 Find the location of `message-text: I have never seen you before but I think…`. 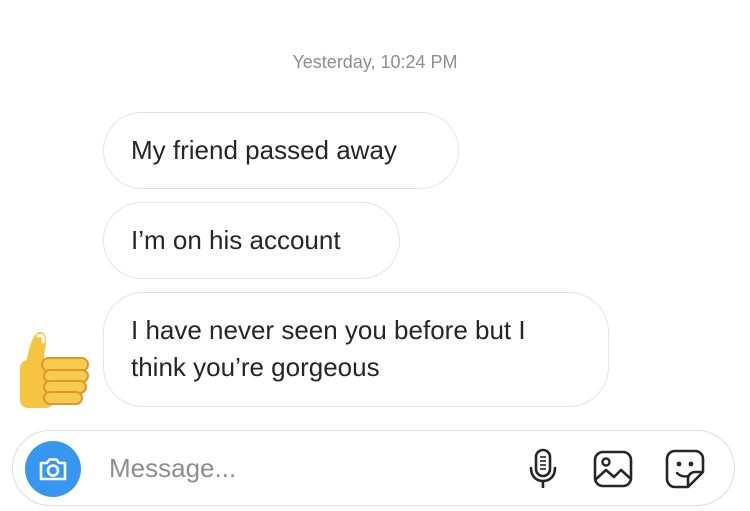

message-text: I have never seen you before but I think… is located at coordinates (328, 348).